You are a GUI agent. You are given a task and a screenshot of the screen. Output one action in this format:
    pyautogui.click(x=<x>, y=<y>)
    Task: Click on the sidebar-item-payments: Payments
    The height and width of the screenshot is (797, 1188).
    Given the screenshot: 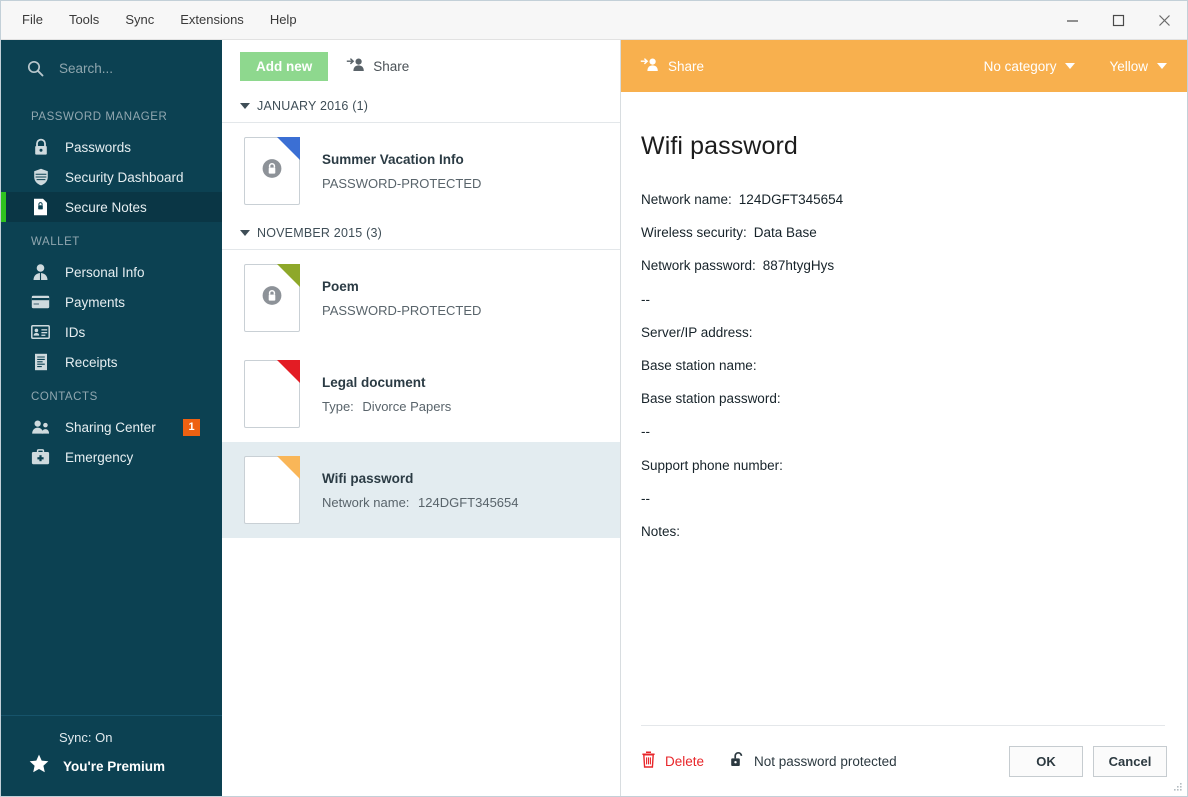 What is the action you would take?
    pyautogui.click(x=111, y=302)
    